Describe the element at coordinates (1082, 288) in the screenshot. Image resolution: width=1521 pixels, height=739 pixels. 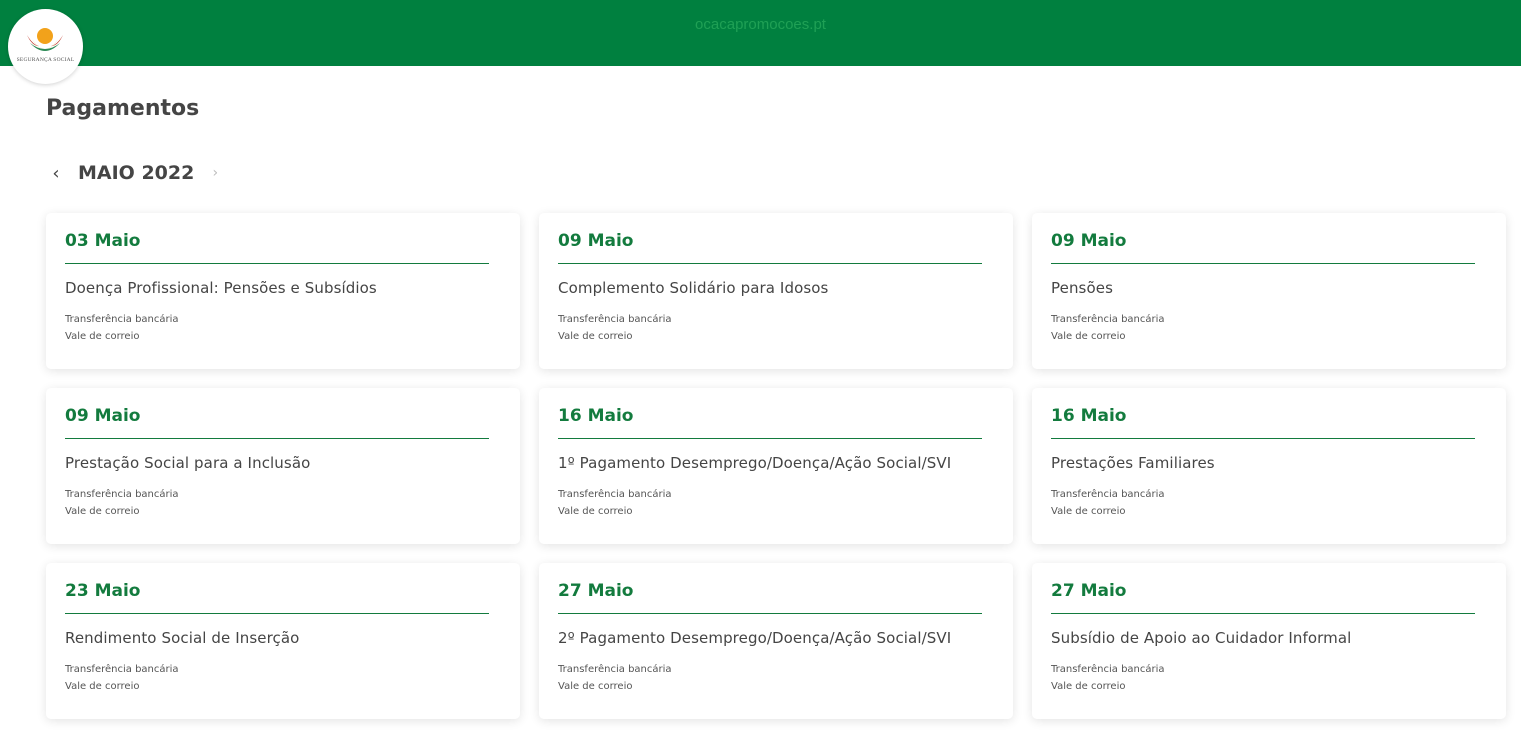
I see `payment-title: Pensões` at that location.